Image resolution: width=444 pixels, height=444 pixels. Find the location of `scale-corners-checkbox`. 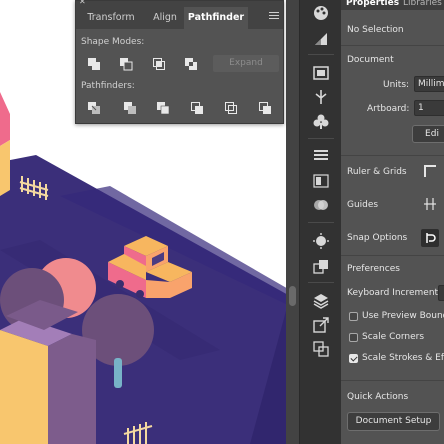

scale-corners-checkbox is located at coordinates (353, 337).